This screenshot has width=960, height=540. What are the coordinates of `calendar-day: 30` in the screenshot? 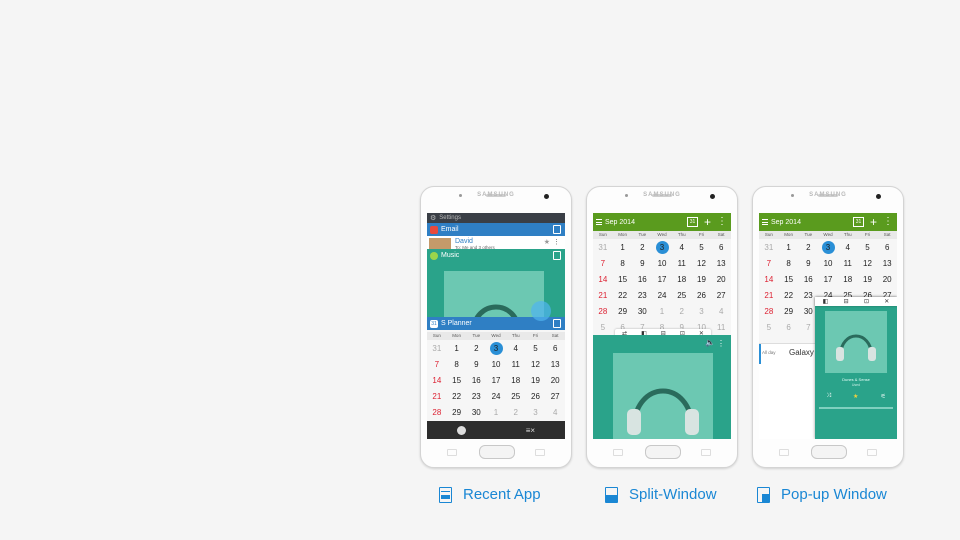 It's located at (642, 311).